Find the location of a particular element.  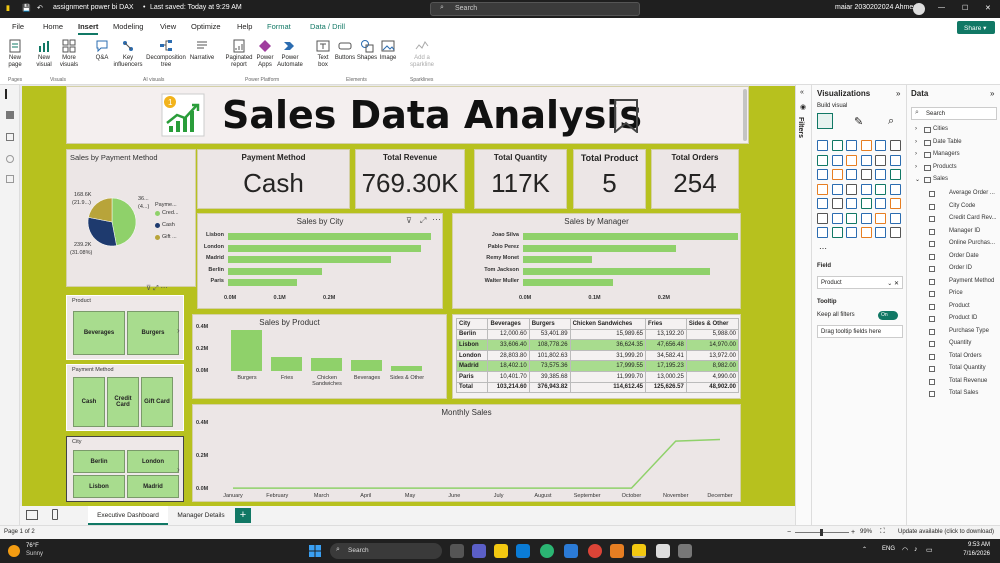

expand-icon: « is located at coordinates (802, 92).